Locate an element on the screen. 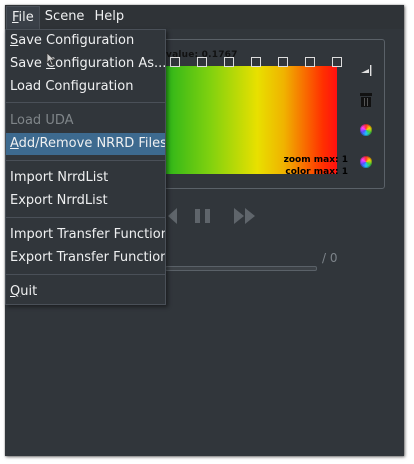 This screenshot has height=464, width=414. menu-scene-label: cene is located at coordinates (69, 16).